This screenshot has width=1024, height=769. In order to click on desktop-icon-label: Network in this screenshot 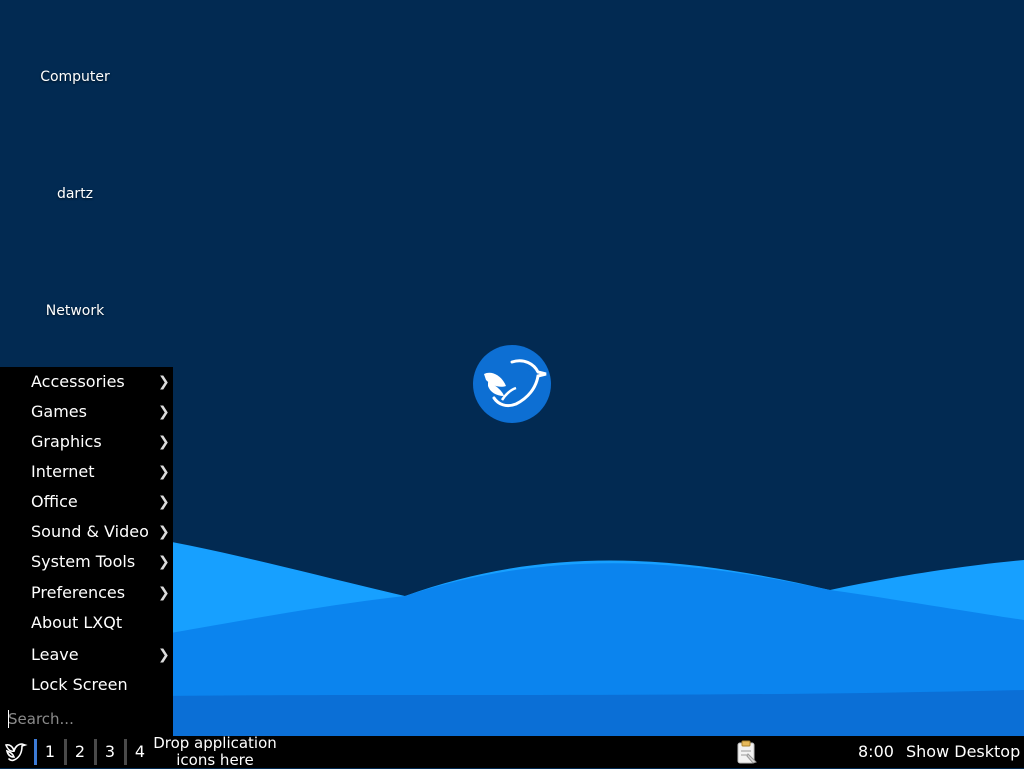, I will do `click(75, 311)`.